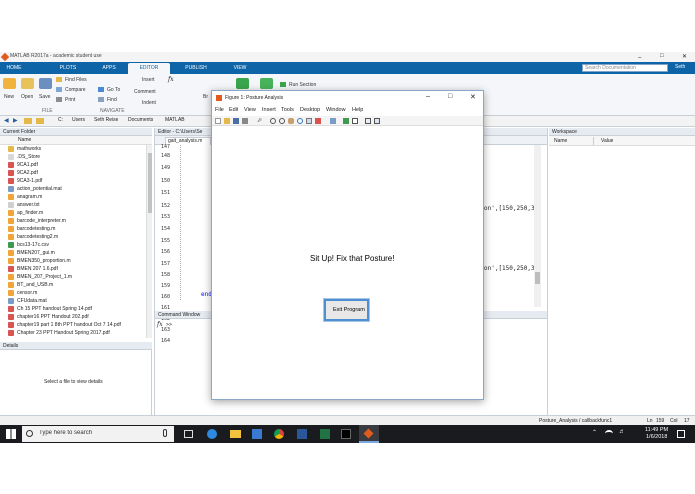 This screenshot has width=695, height=494. Describe the element at coordinates (684, 56) in the screenshot. I see `close-icon: ✕` at that location.